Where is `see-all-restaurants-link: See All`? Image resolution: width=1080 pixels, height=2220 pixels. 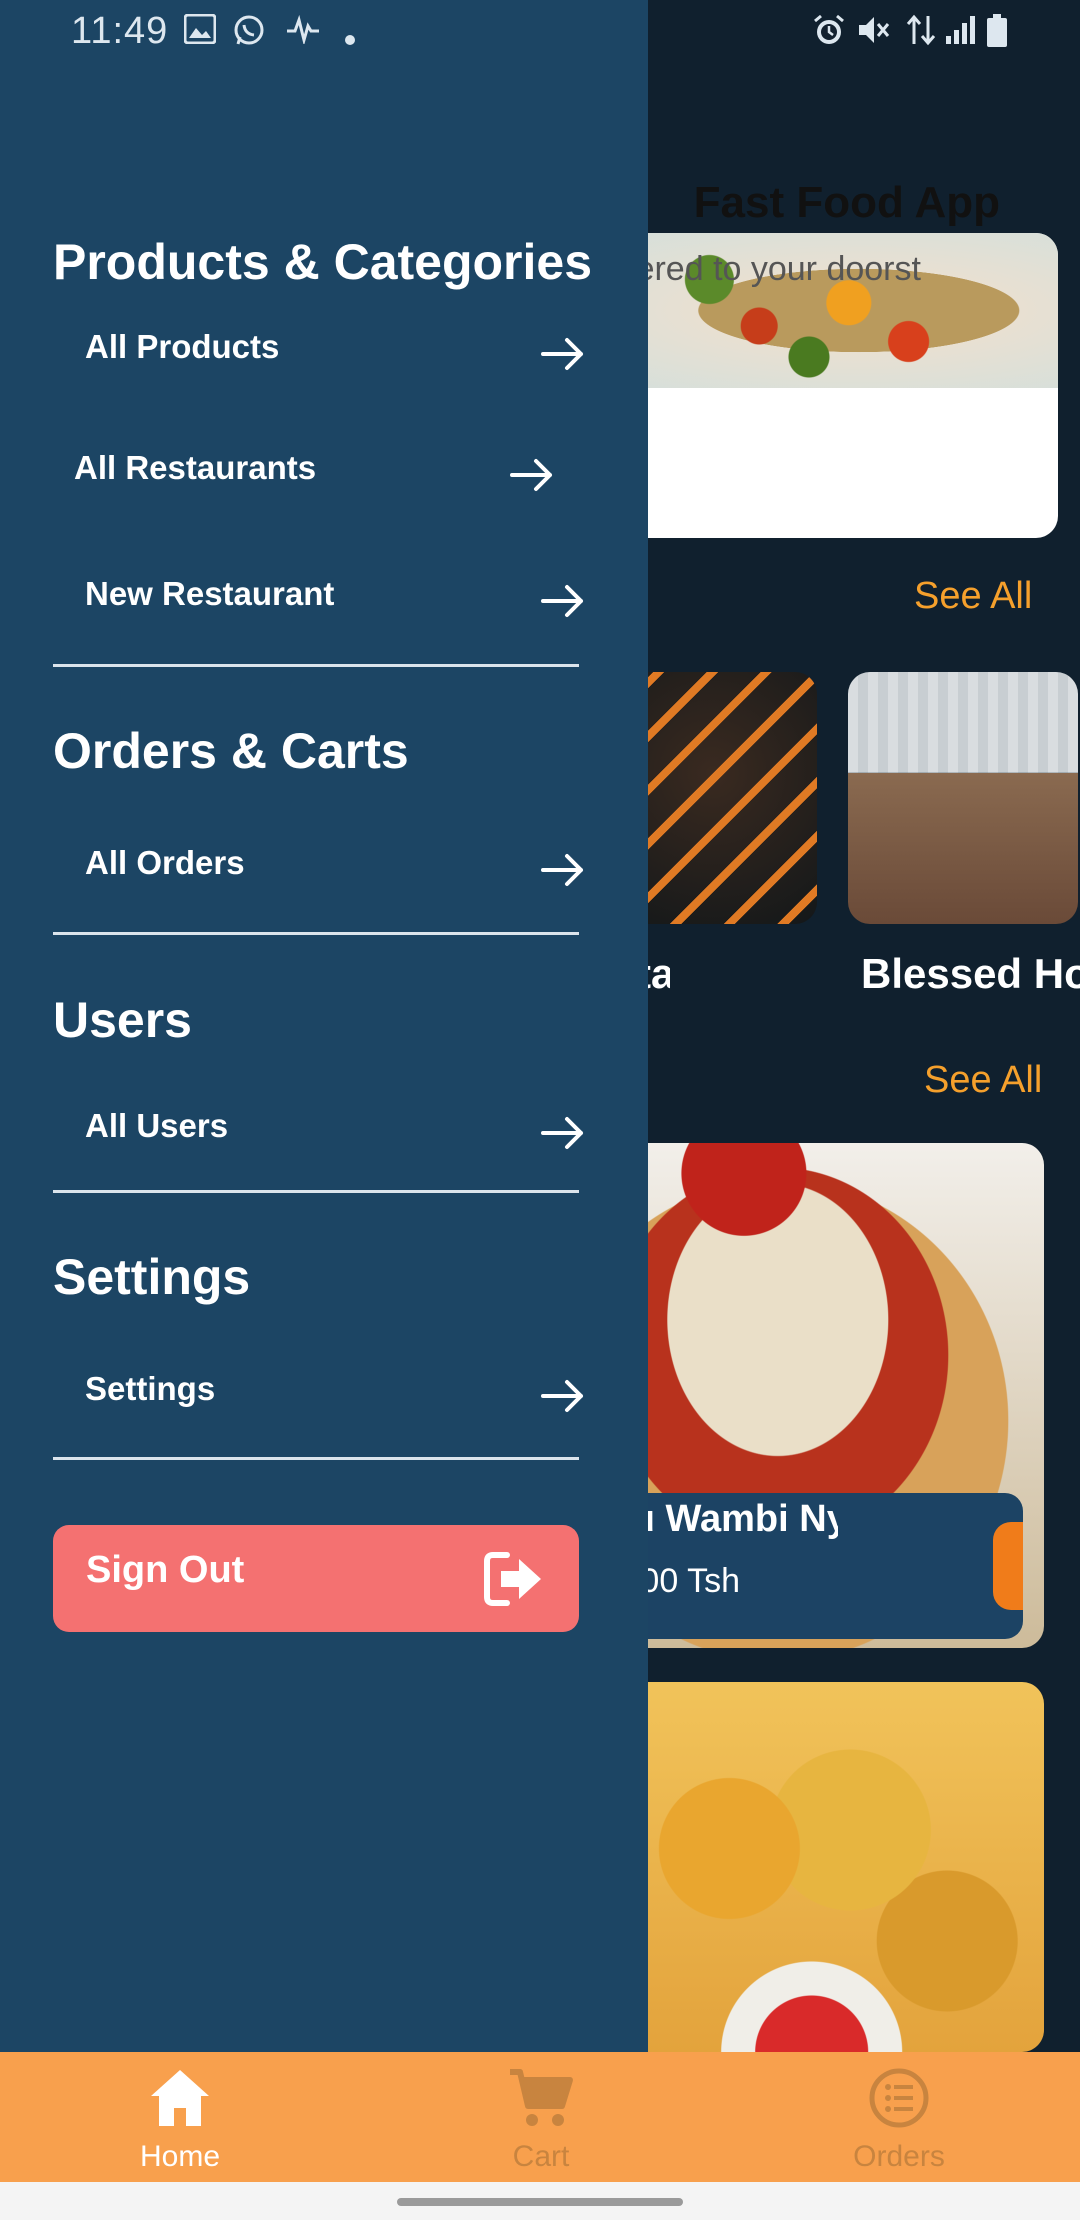
see-all-restaurants-link: See All is located at coordinates (973, 596).